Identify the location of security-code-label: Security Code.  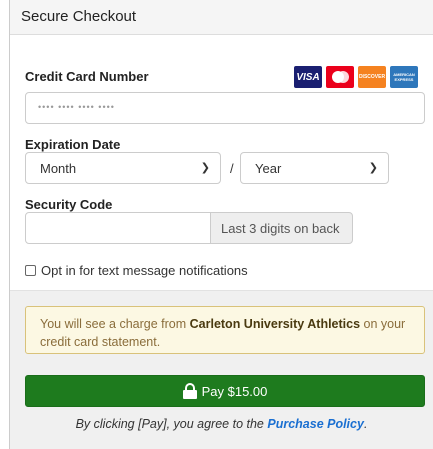
(69, 204).